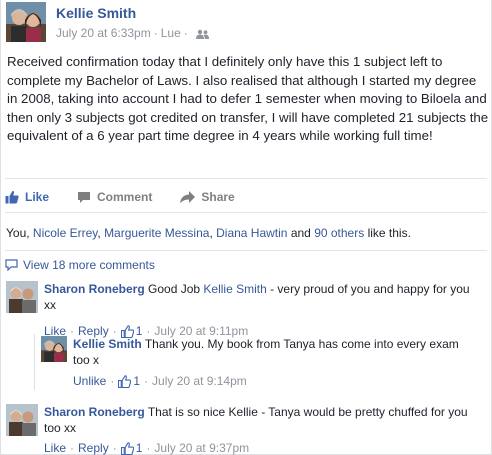 This screenshot has height=455, width=492. I want to click on comment-text: Good Job, so click(176, 289).